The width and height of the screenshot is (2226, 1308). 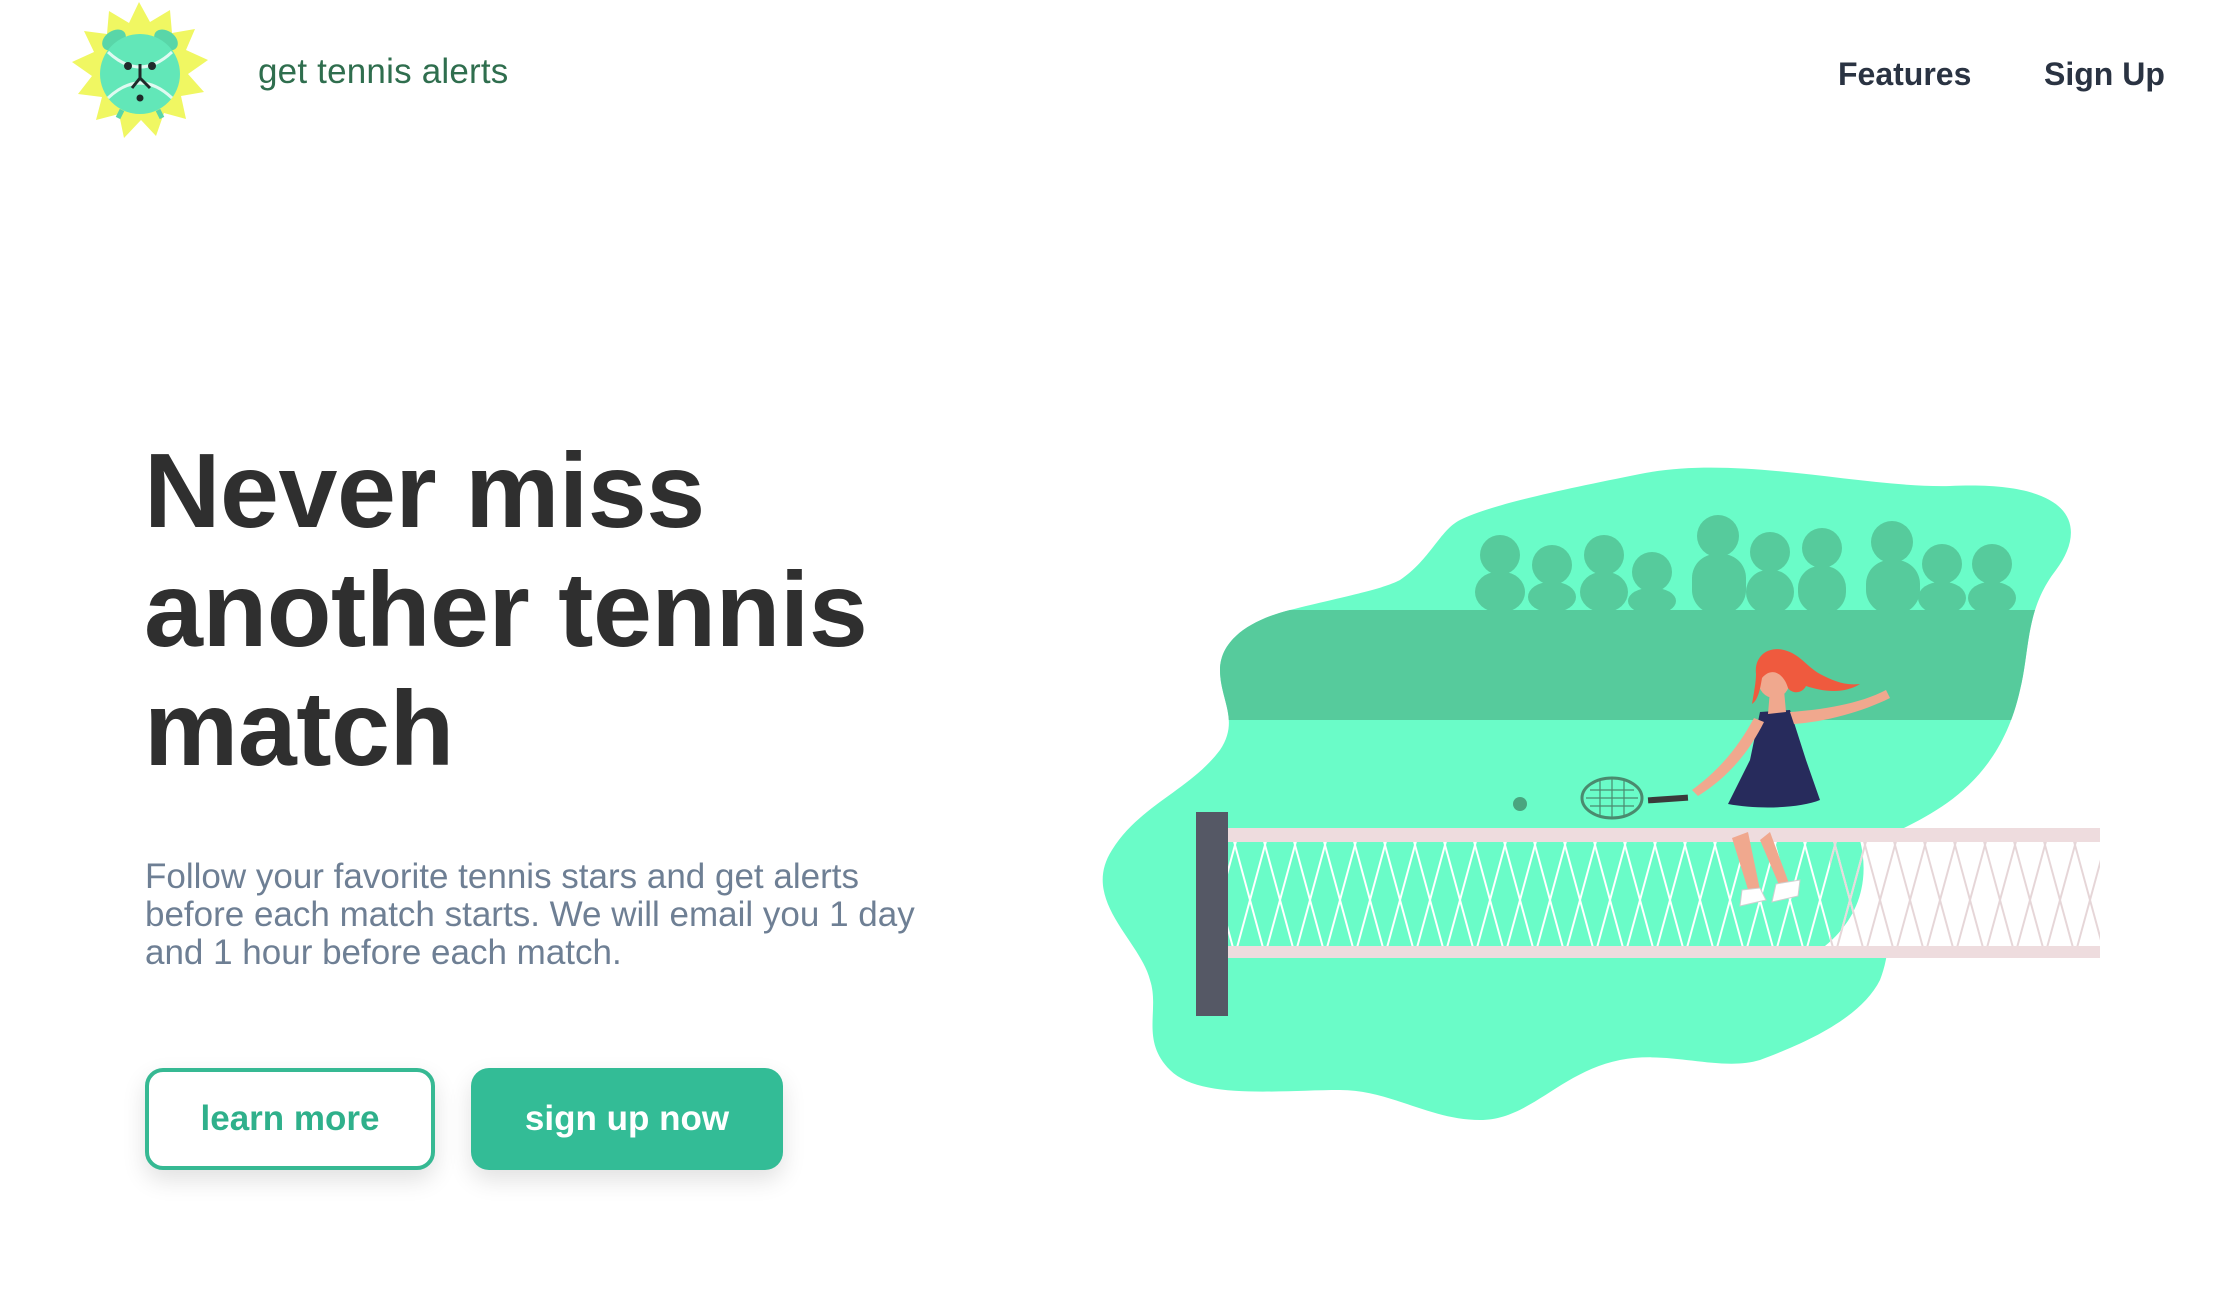 I want to click on sign-up-now-button: sign up now, so click(x=627, y=1119).